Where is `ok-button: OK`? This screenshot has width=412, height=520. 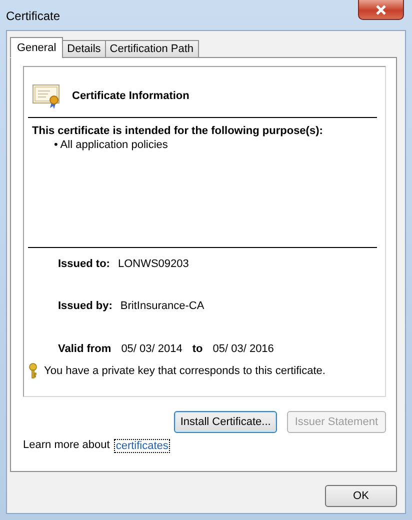 ok-button: OK is located at coordinates (361, 496).